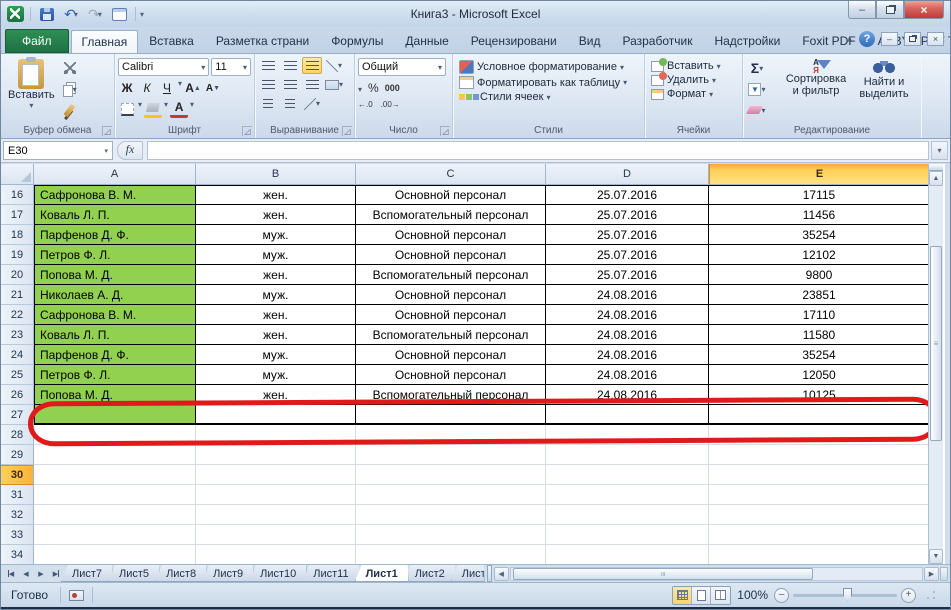 Image resolution: width=951 pixels, height=610 pixels. What do you see at coordinates (17, 315) in the screenshot?
I see `row-header-22: 22` at bounding box center [17, 315].